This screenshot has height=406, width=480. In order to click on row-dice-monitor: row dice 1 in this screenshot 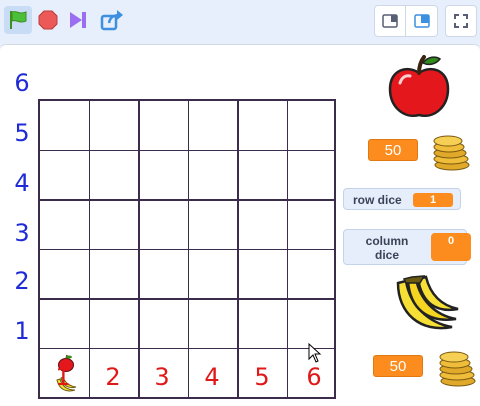, I will do `click(402, 199)`.